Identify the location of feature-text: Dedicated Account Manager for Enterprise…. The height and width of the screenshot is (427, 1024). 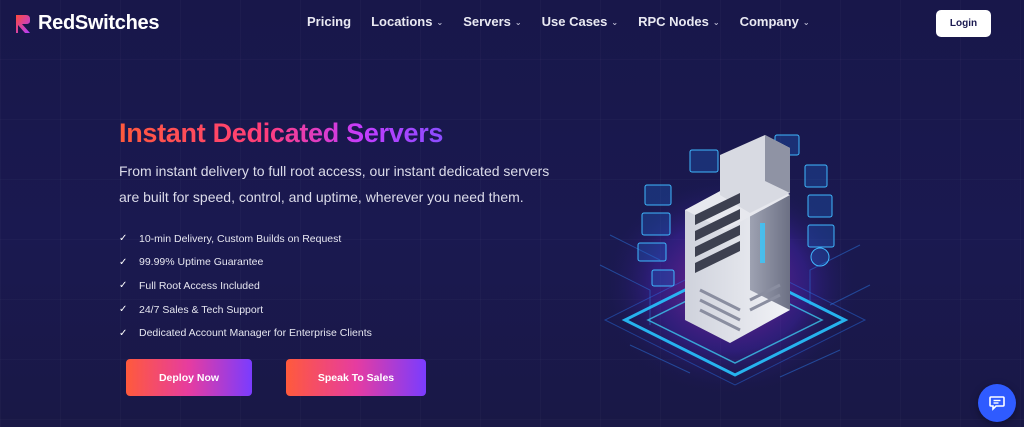
(255, 333).